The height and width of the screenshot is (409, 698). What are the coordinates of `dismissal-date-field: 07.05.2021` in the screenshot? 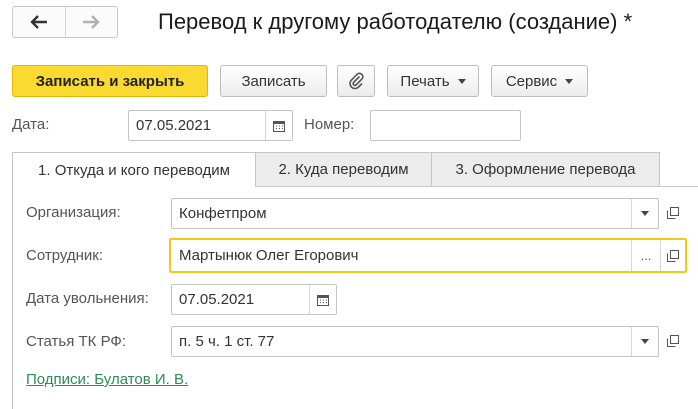 It's located at (254, 299).